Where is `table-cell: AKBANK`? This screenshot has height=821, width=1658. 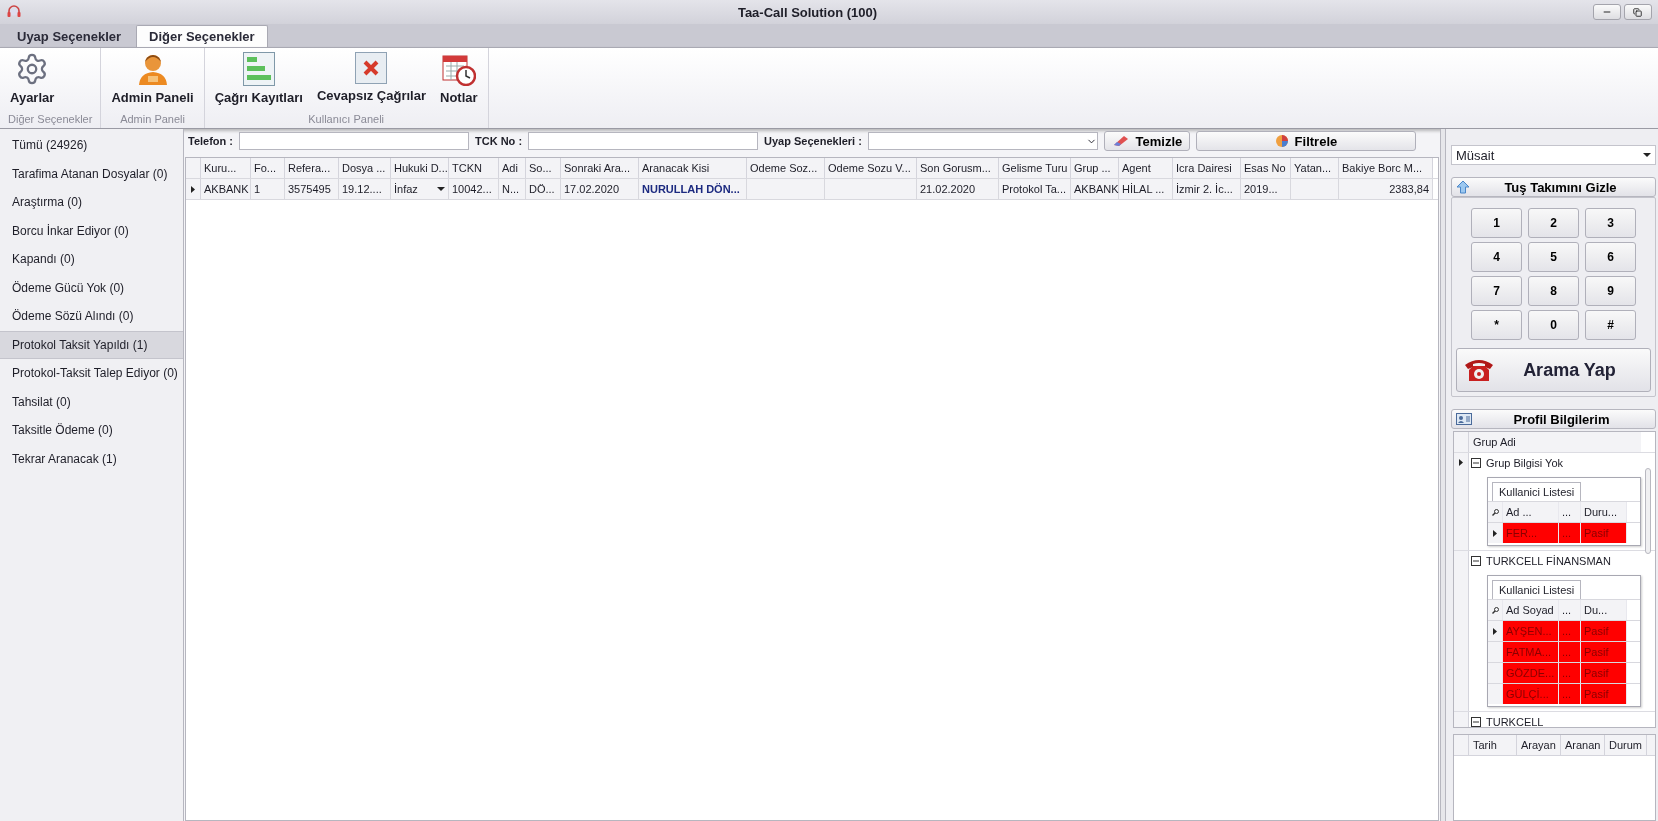 table-cell: AKBANK is located at coordinates (1095, 189).